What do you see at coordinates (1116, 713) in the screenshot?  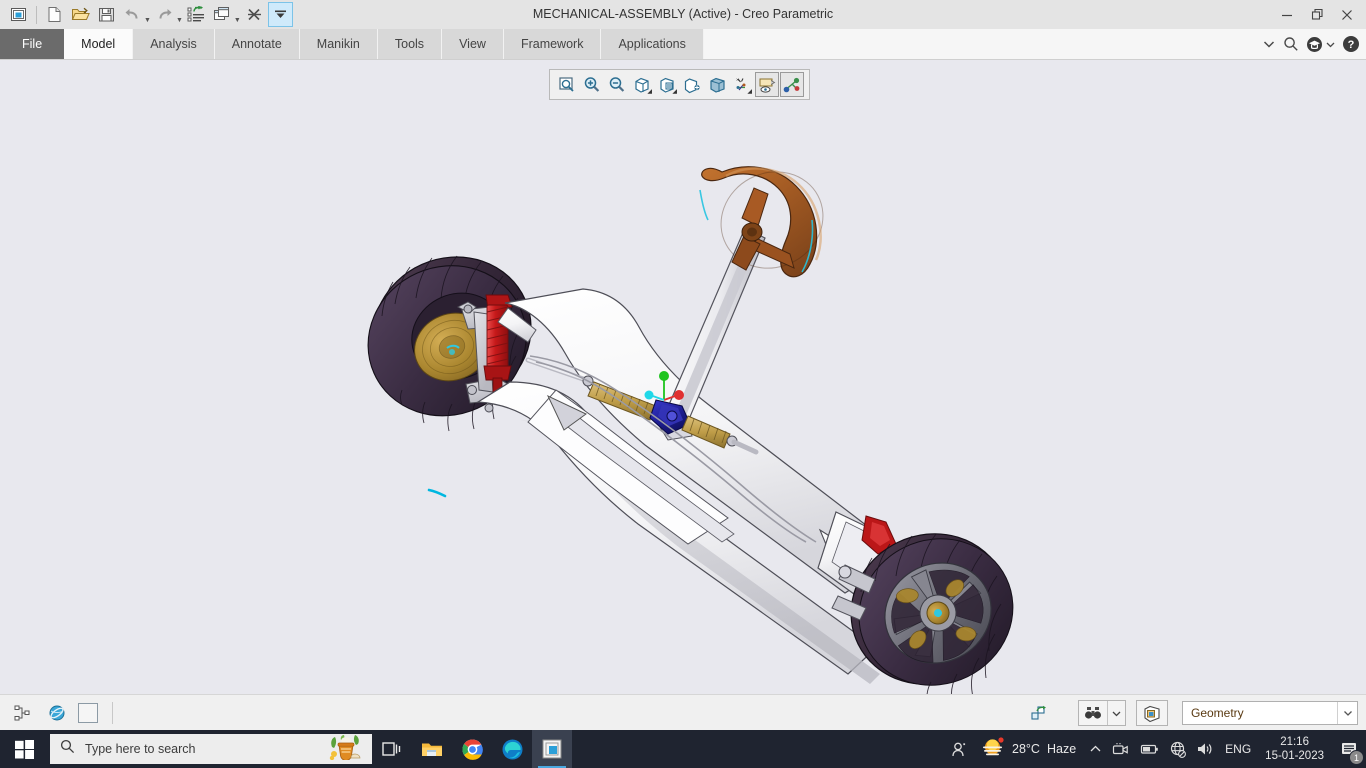 I see `search-dropdown-icon` at bounding box center [1116, 713].